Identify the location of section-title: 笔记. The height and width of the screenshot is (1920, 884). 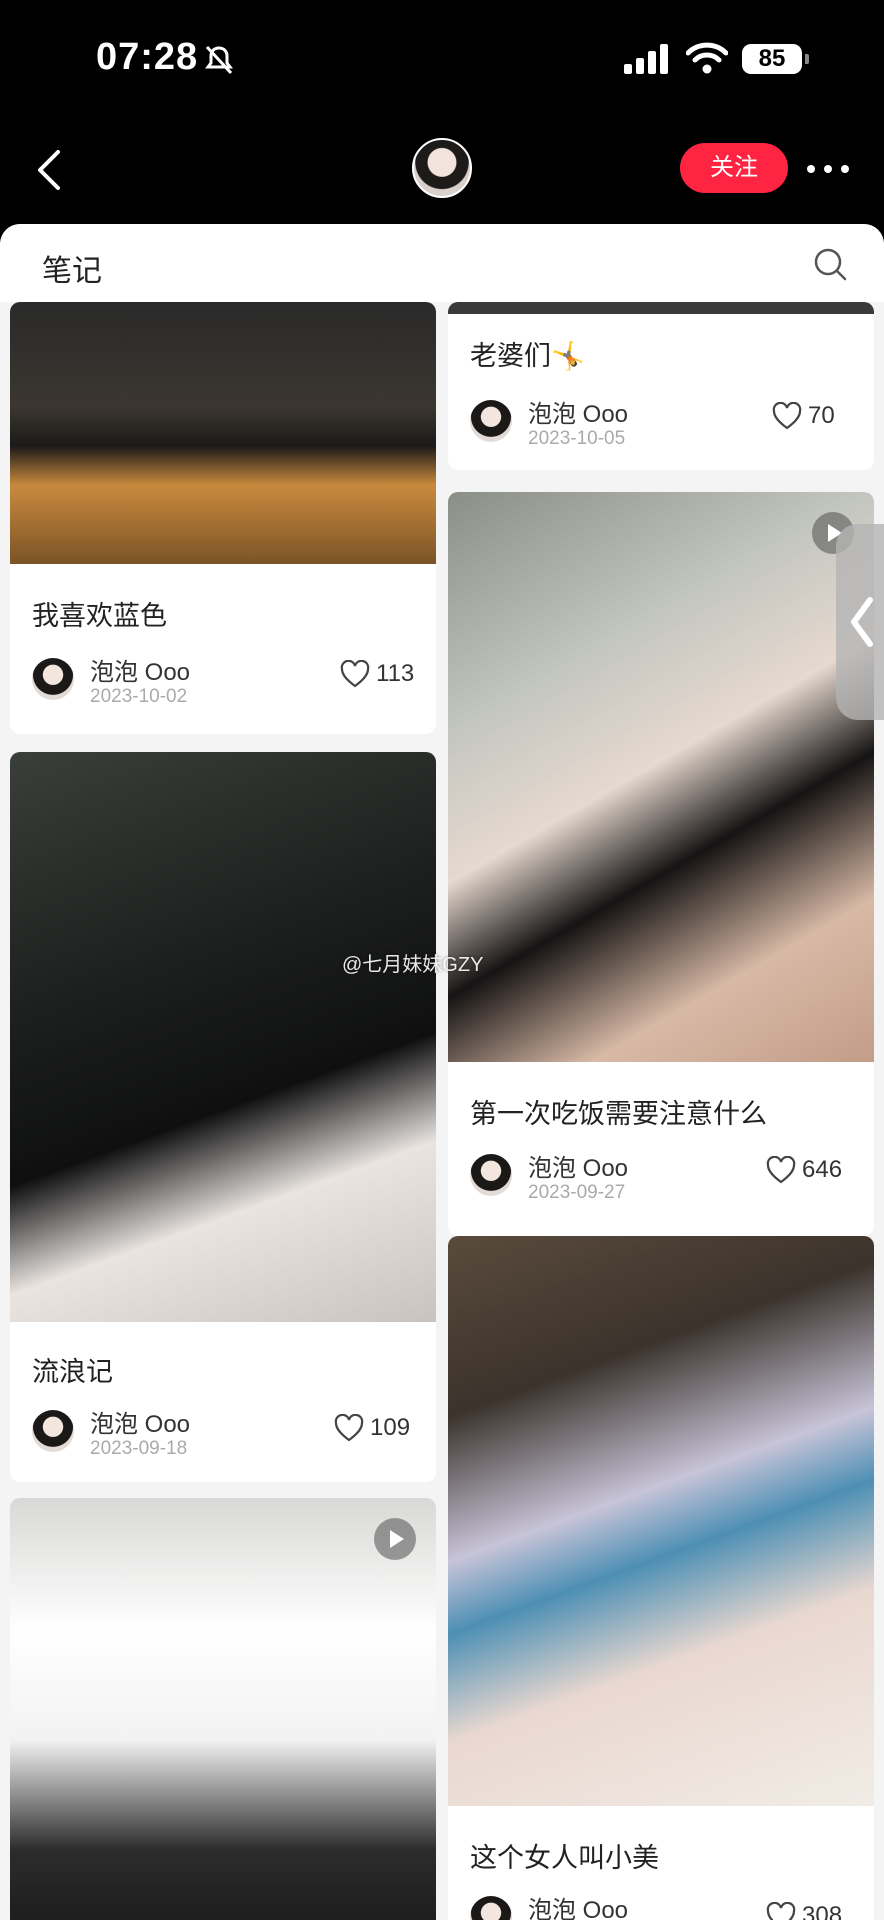
(72, 271).